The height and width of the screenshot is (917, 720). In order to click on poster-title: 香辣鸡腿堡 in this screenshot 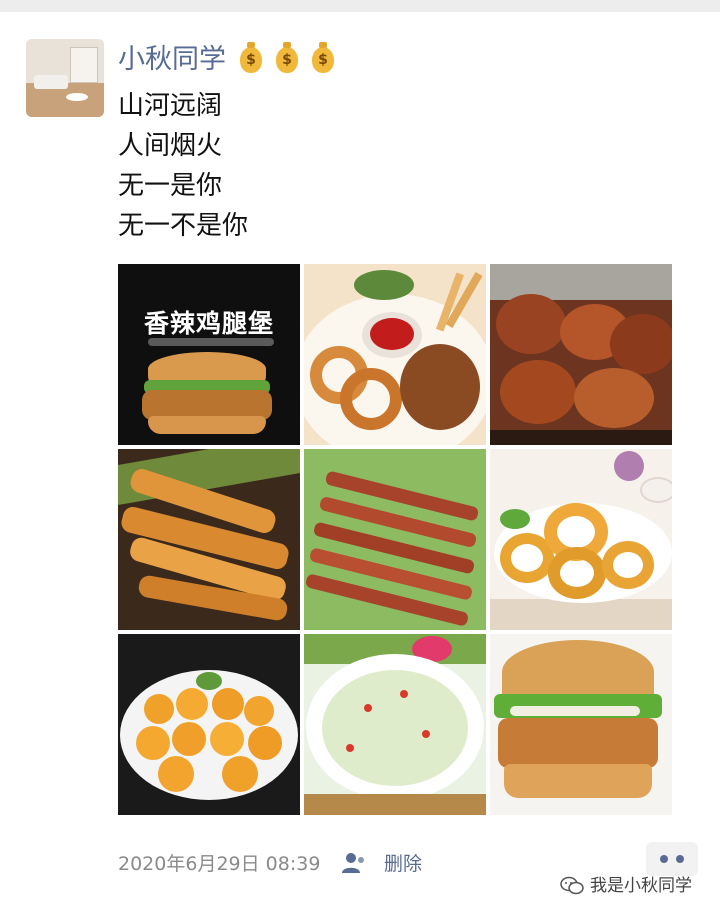, I will do `click(208, 323)`.